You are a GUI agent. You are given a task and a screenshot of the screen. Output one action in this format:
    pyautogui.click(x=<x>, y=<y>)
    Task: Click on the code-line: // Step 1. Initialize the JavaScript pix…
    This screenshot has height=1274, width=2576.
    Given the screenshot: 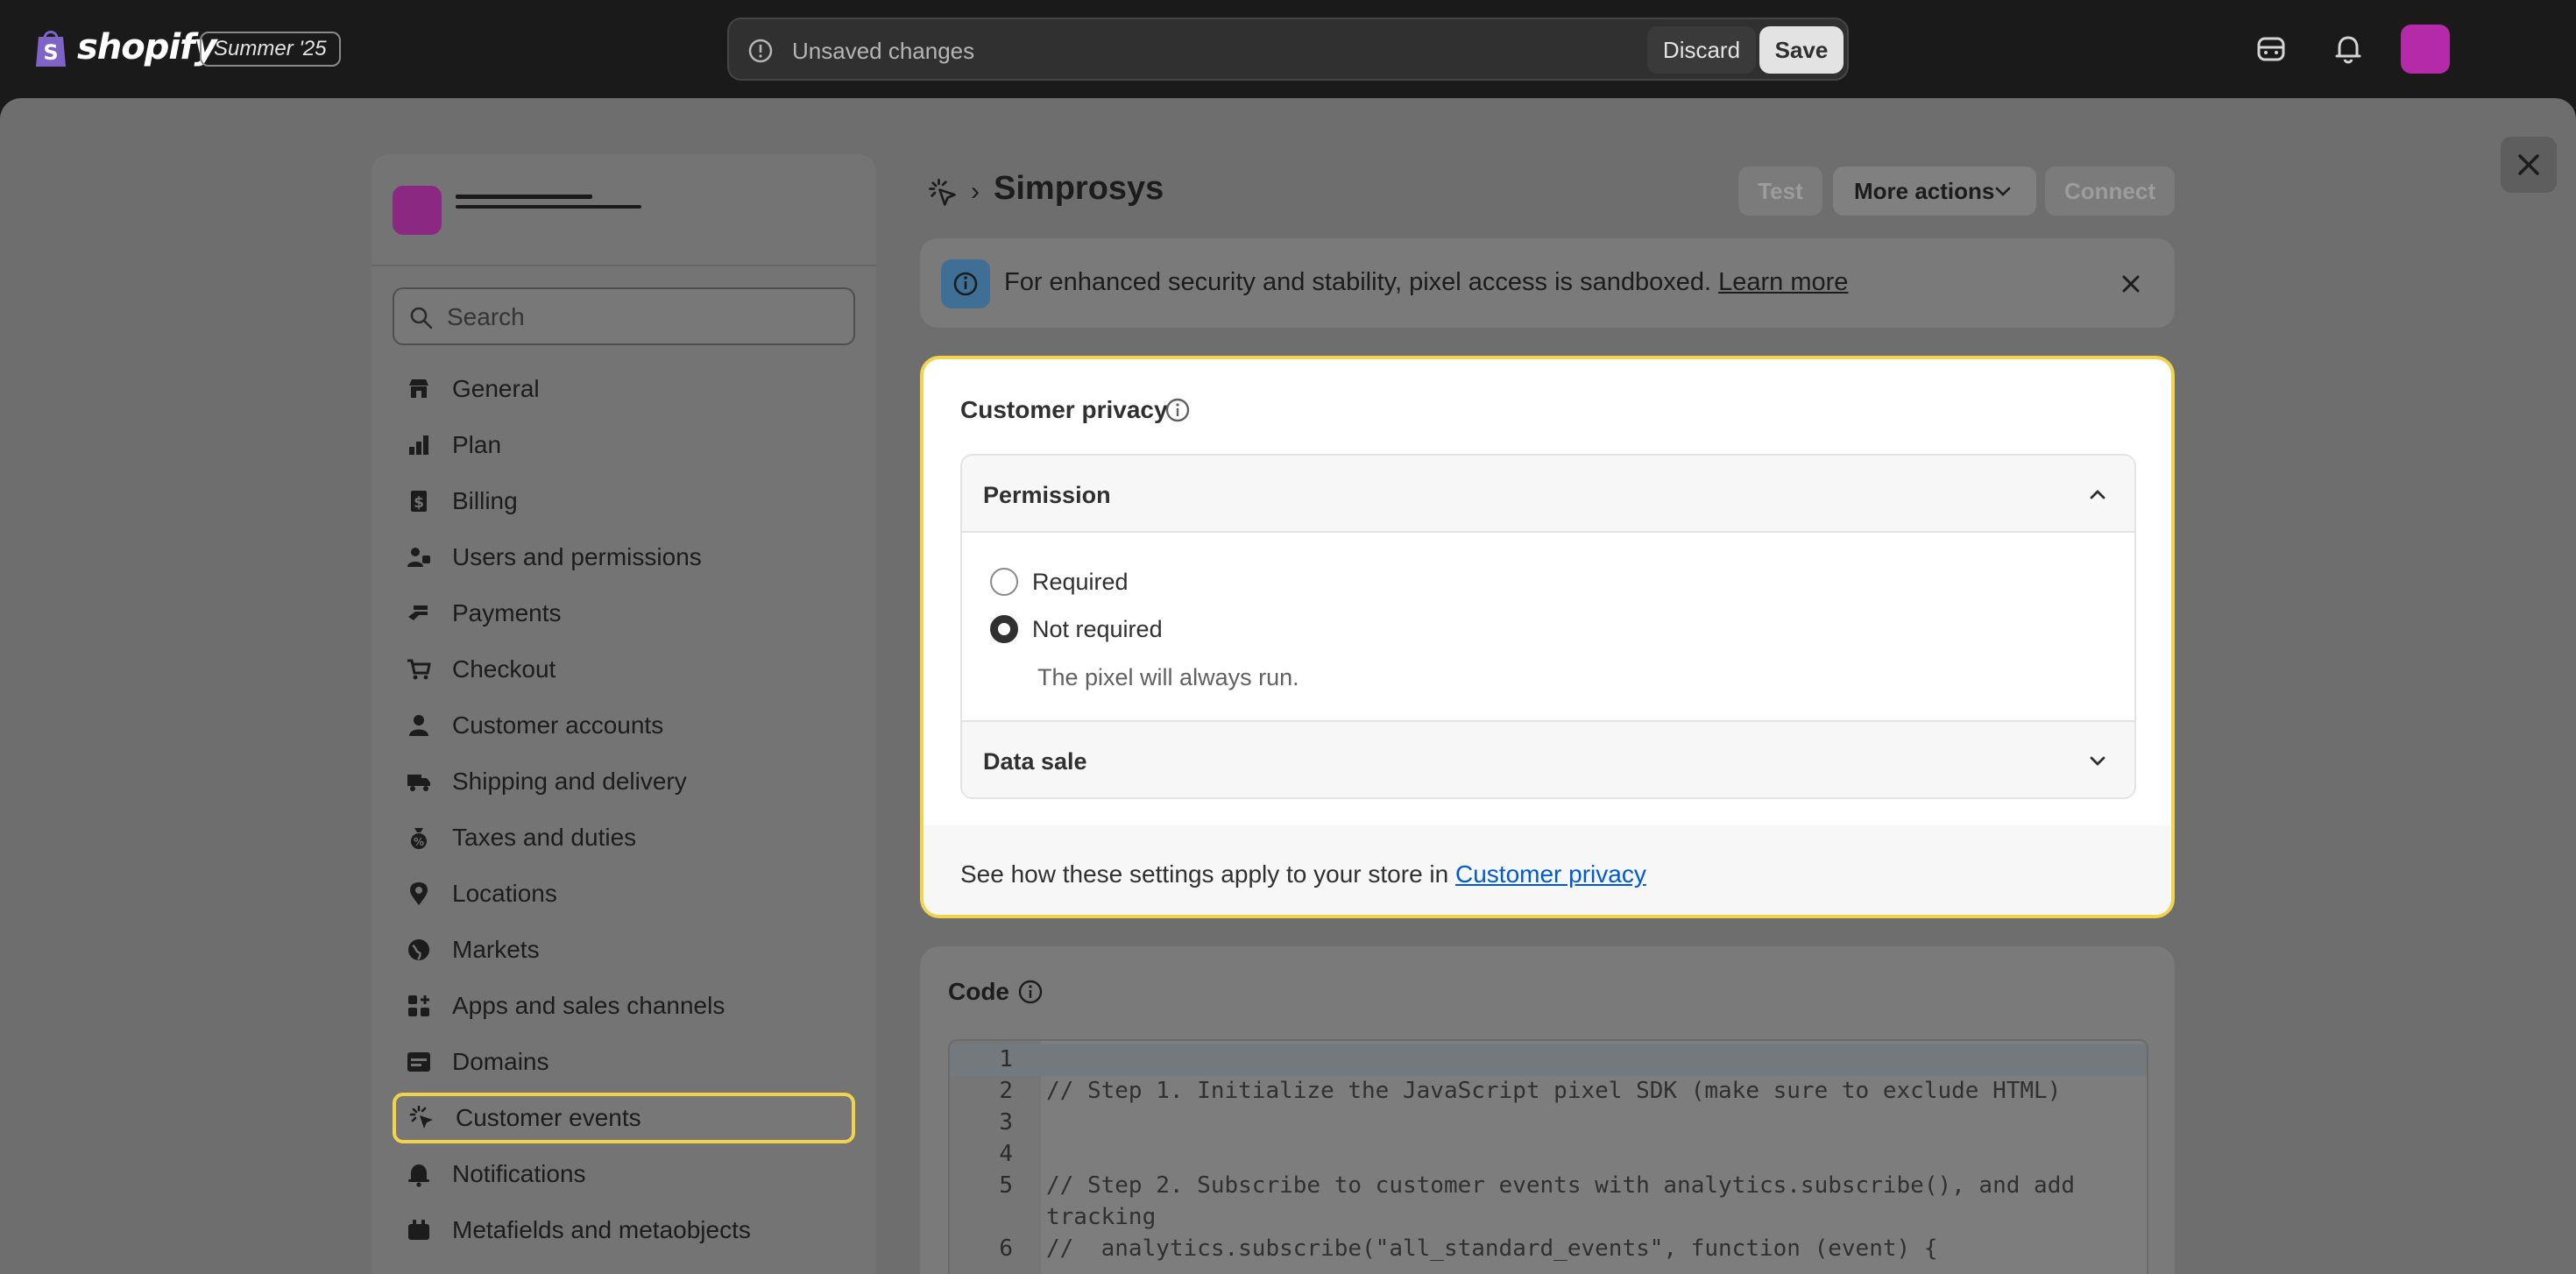 What is the action you would take?
    pyautogui.click(x=1554, y=1091)
    